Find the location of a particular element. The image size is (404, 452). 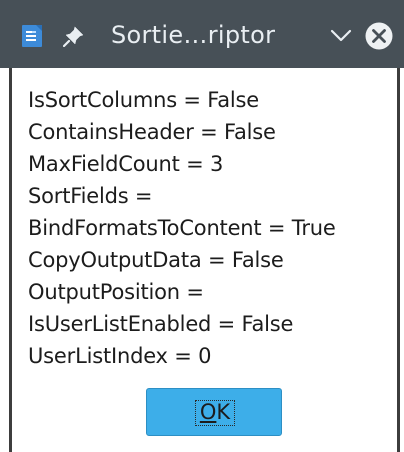

property-line: UserListIndex = 0 is located at coordinates (120, 356).